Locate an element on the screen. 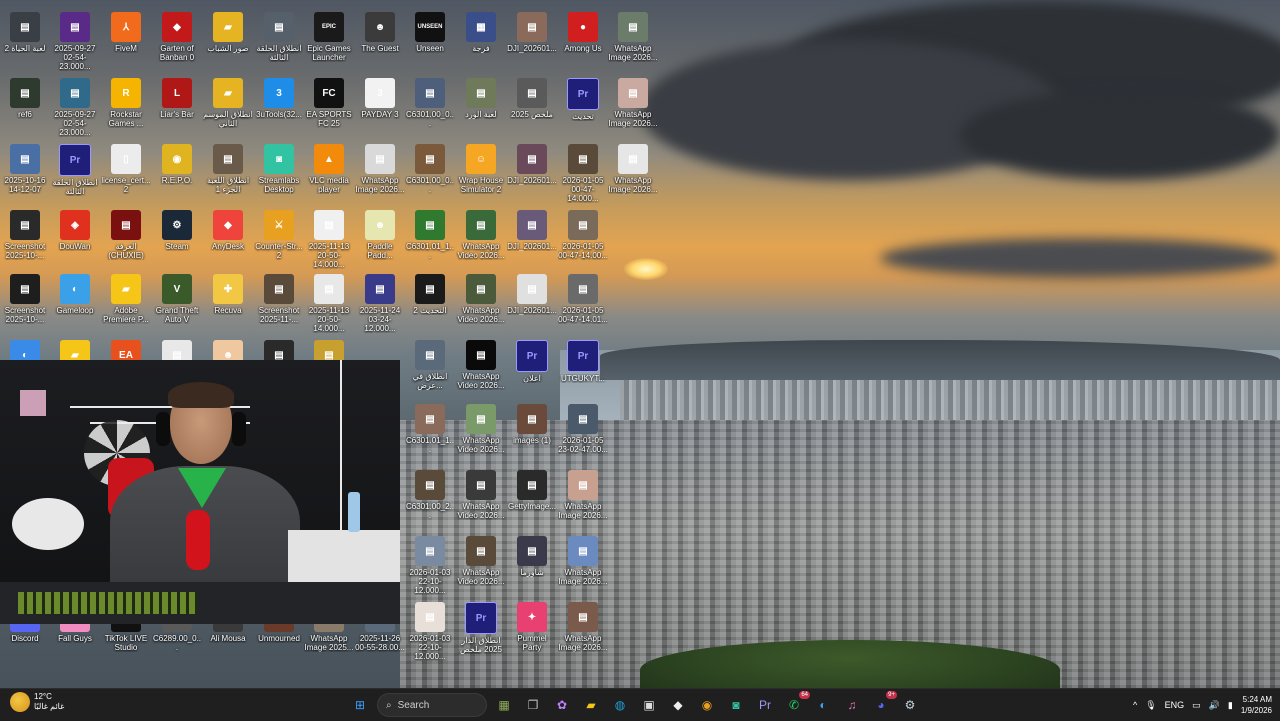 The image size is (1280, 721). desktop-icon: ◙ Streamlabs Desktop is located at coordinates (279, 170).